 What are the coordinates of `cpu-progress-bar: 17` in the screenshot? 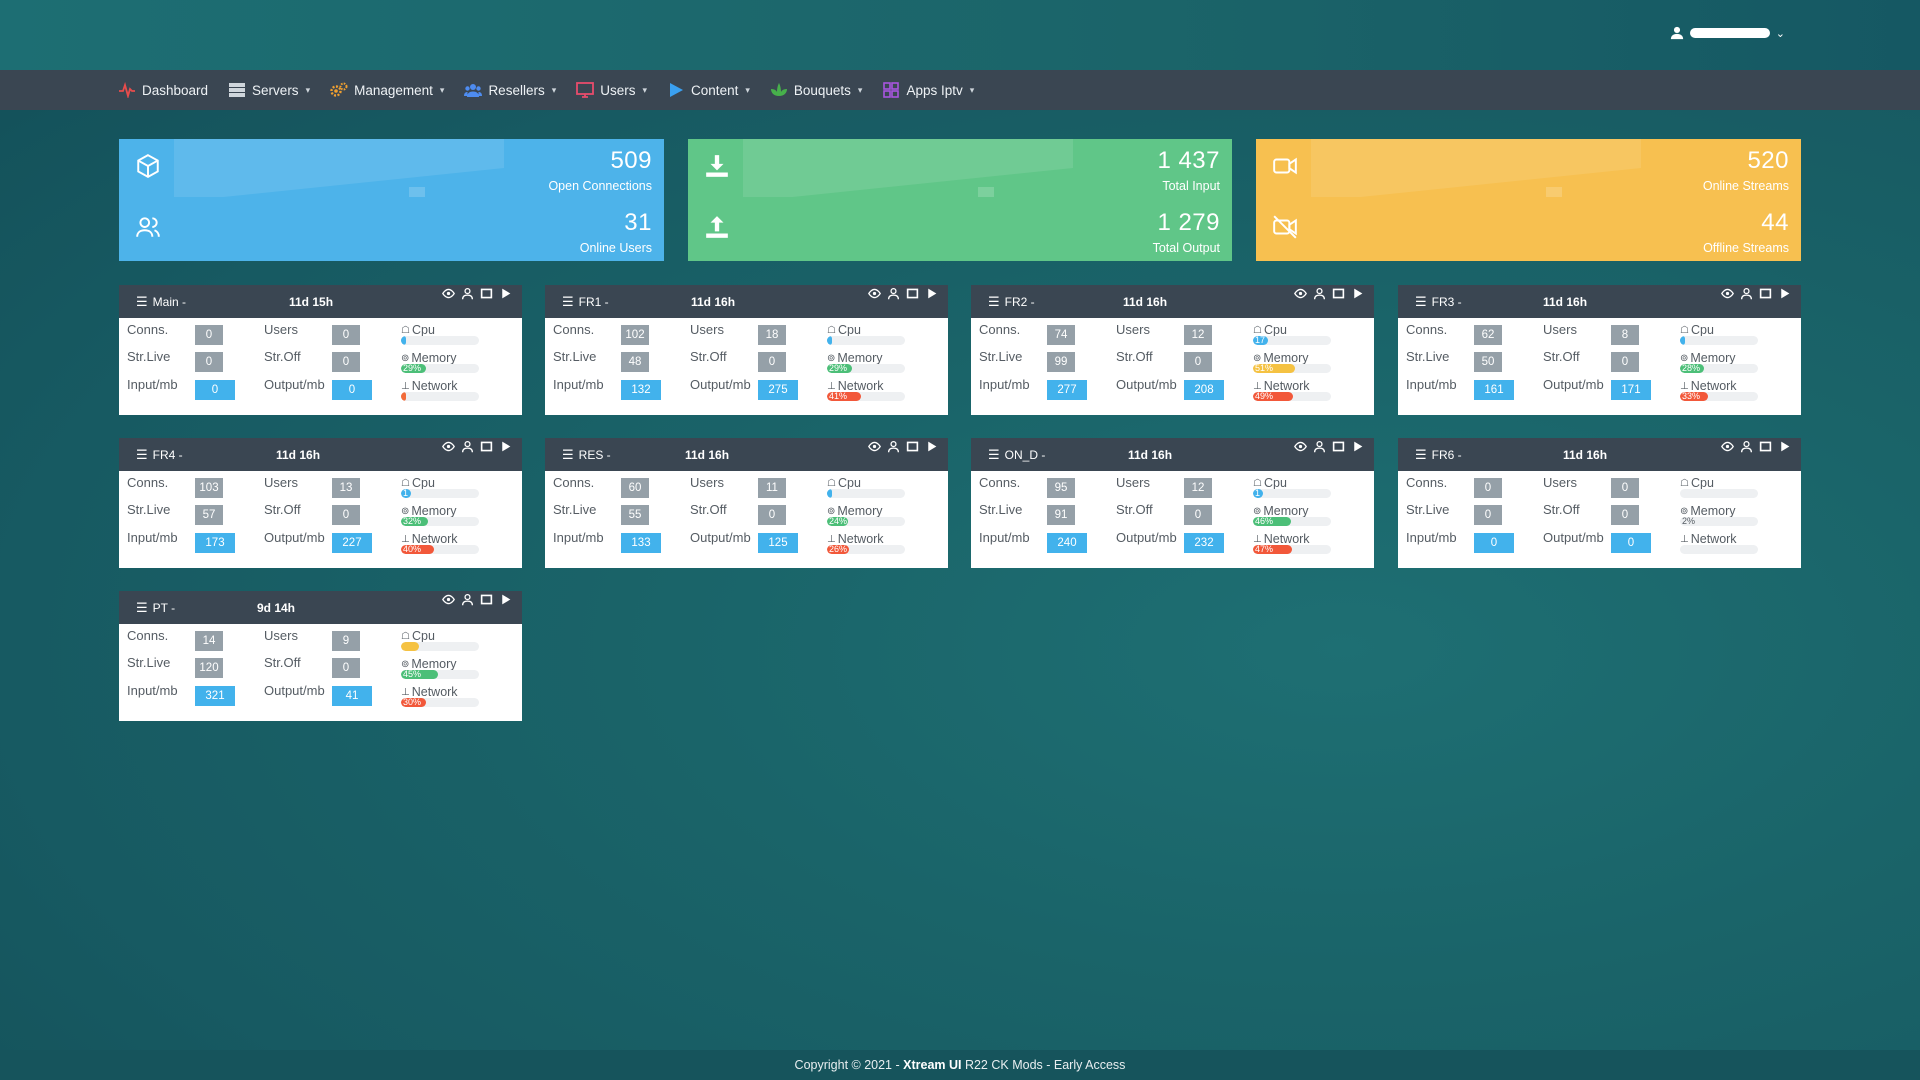 It's located at (1292, 340).